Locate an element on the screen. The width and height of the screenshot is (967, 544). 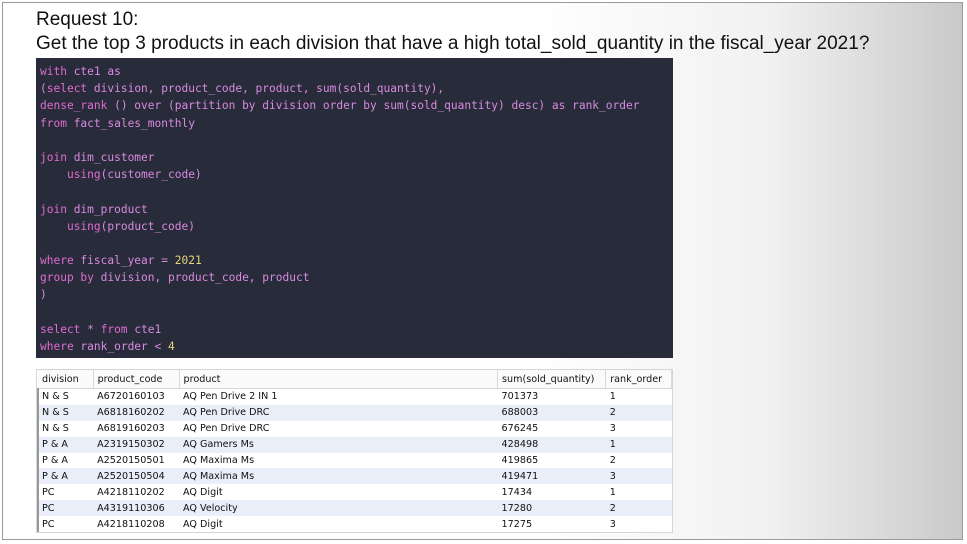
table-row: P & A A2319150302 AQ Gamers Ms 428498 1 is located at coordinates (354, 444).